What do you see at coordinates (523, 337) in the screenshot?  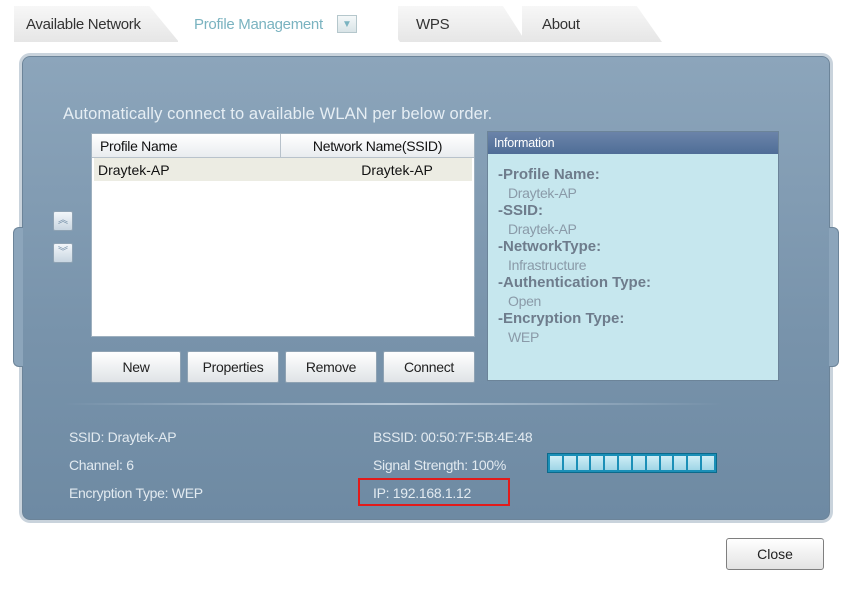 I see `info-encryption-type-value: WEP` at bounding box center [523, 337].